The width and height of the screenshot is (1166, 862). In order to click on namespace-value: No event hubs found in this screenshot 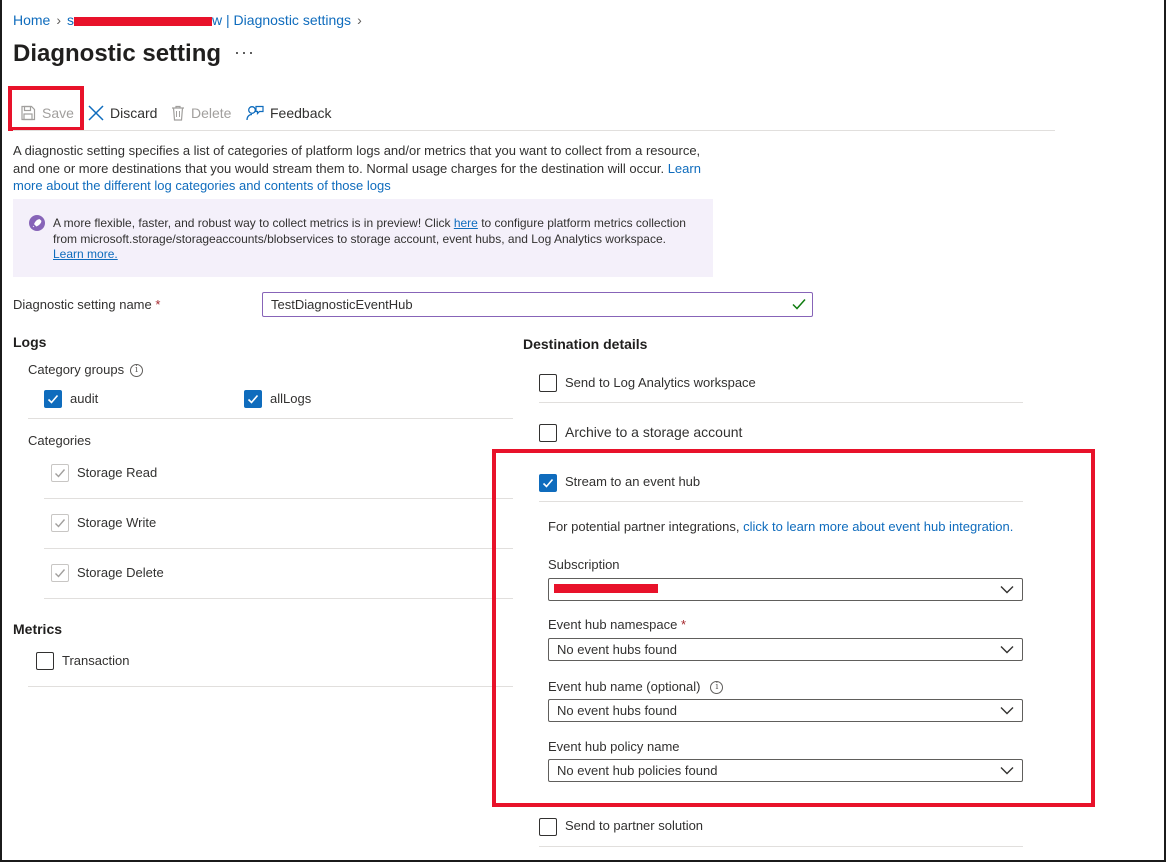, I will do `click(617, 649)`.